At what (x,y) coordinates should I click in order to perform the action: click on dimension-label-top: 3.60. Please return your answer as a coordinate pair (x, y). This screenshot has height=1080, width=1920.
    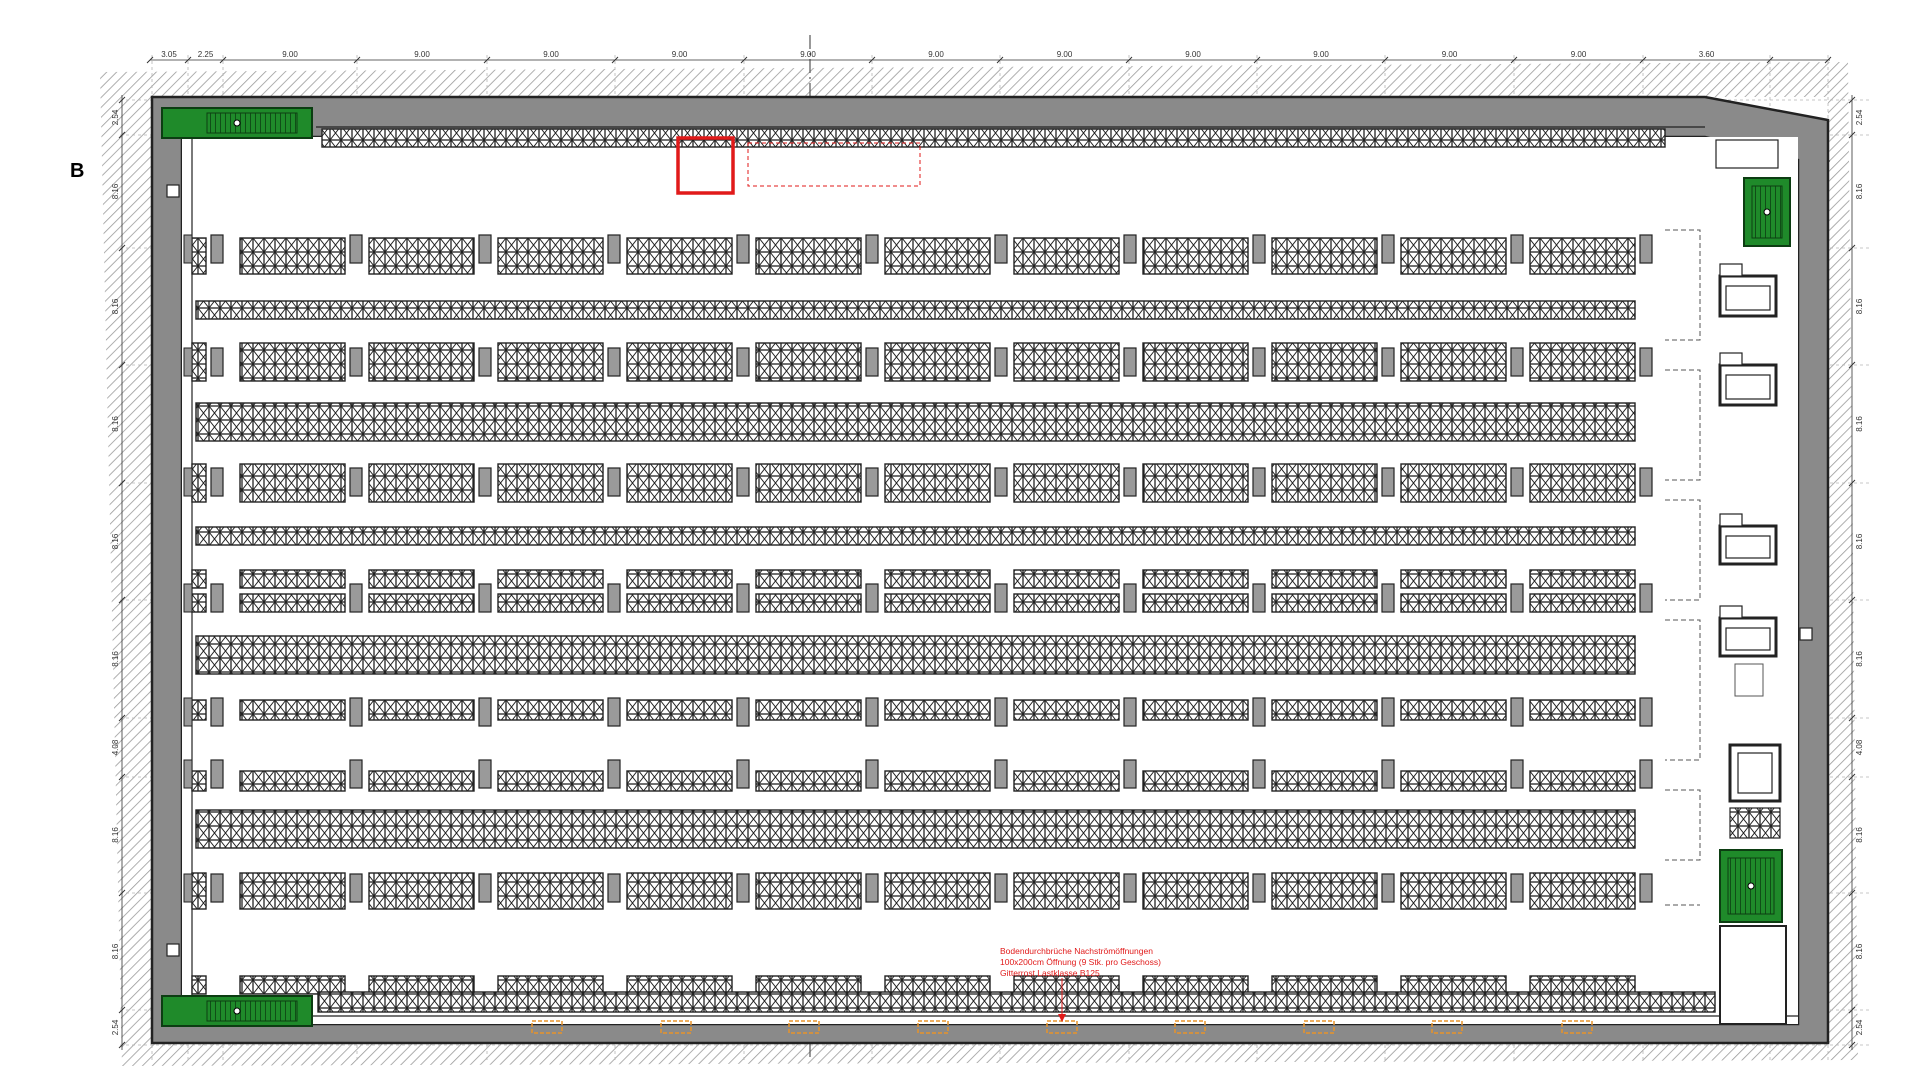
    Looking at the image, I should click on (1707, 54).